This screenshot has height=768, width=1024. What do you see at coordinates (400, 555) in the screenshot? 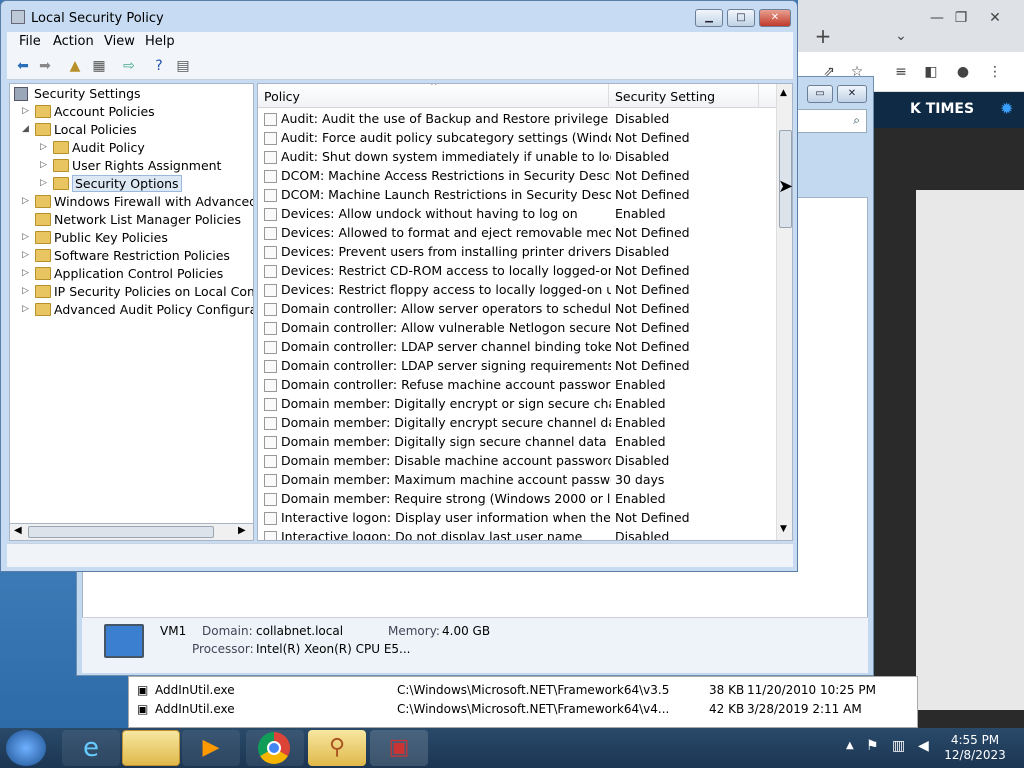
I see `status-bar` at bounding box center [400, 555].